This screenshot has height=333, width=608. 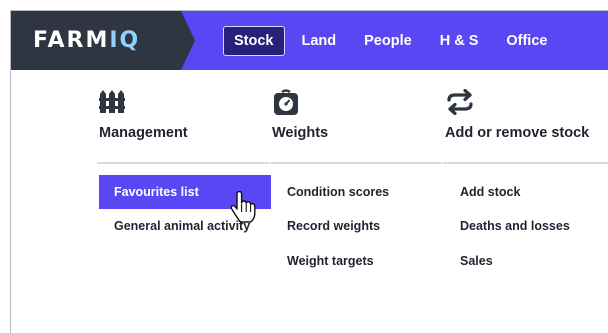 What do you see at coordinates (319, 41) in the screenshot?
I see `nav-tab-land: Land` at bounding box center [319, 41].